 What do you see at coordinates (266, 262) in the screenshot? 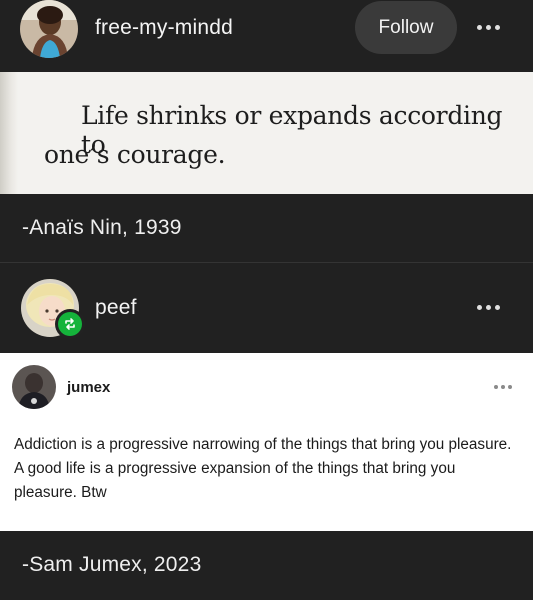
I see `post-divider` at bounding box center [266, 262].